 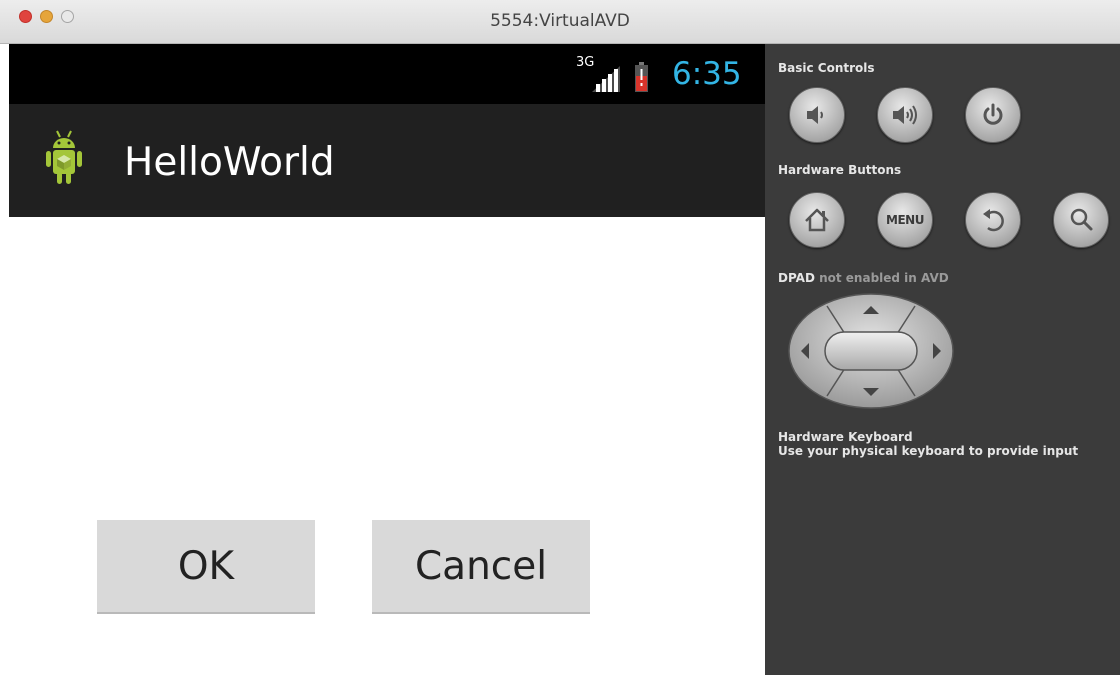 I want to click on menu-button-label: MENU, so click(x=905, y=220).